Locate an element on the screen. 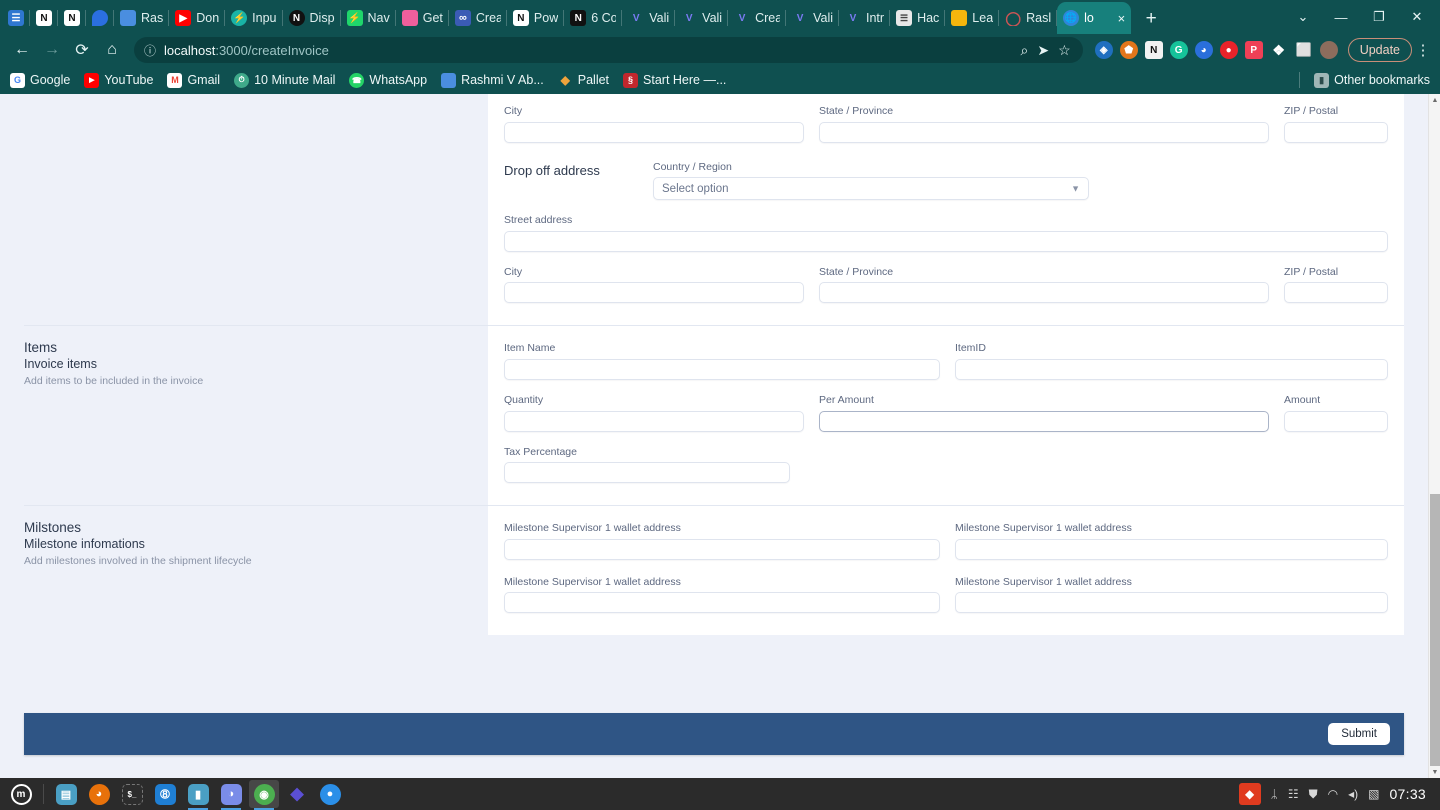  avatar is located at coordinates (1328, 50).